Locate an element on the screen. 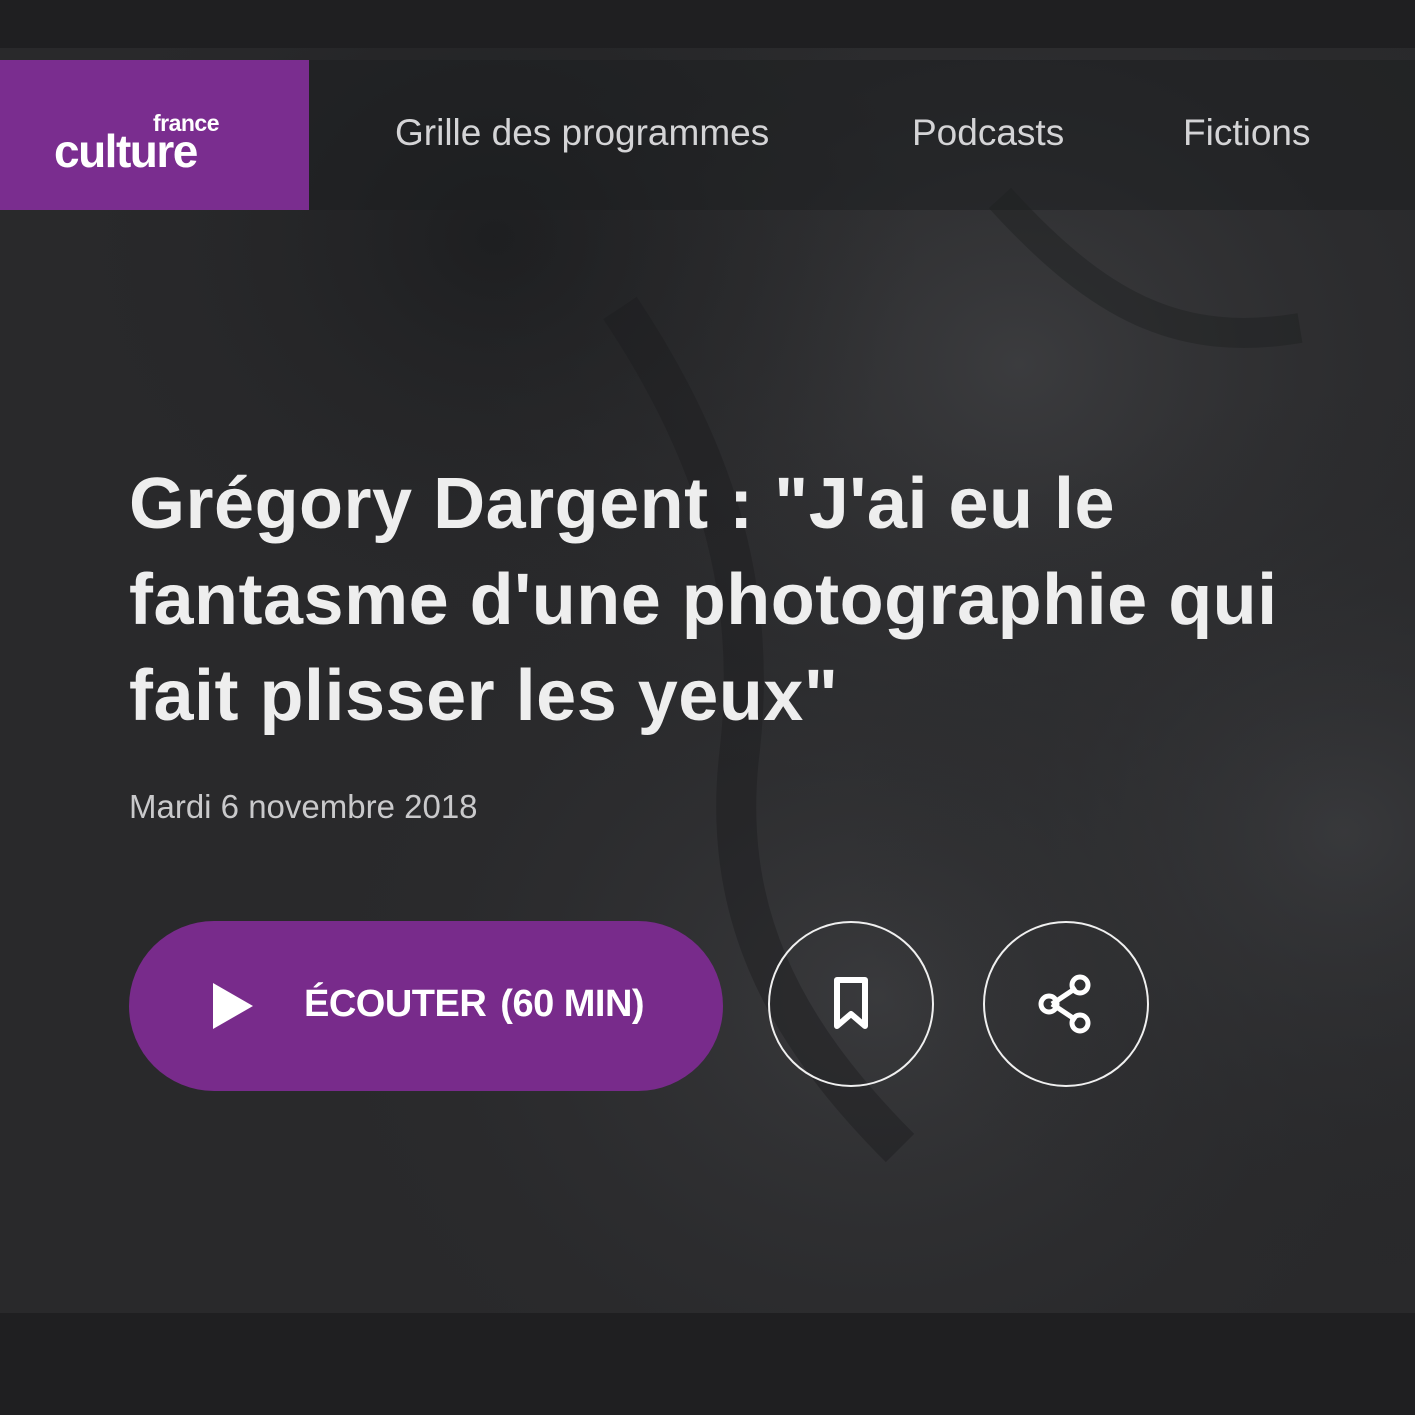 The width and height of the screenshot is (1415, 1415). bottom-strip is located at coordinates (707, 1364).